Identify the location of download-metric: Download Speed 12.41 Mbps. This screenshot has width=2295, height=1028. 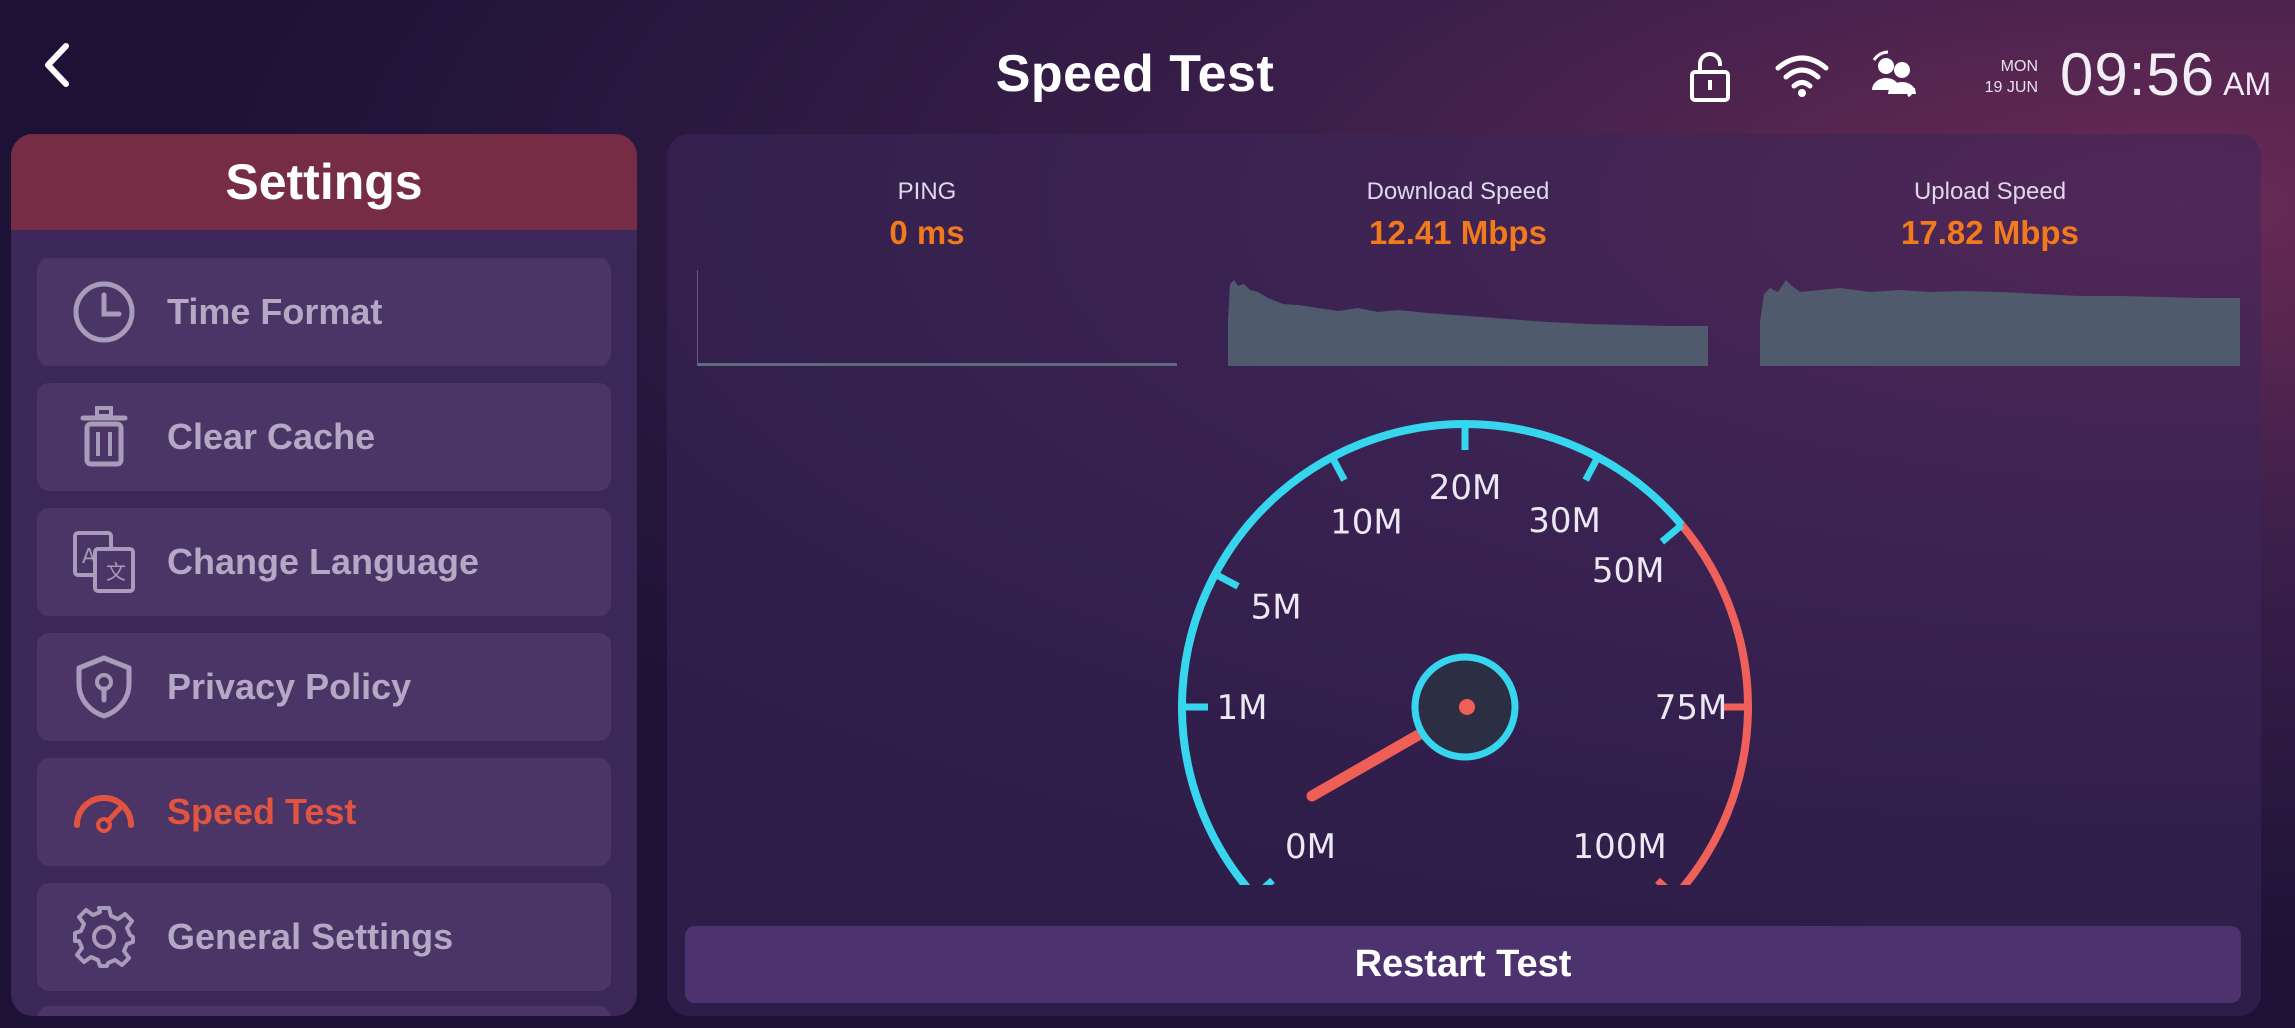
(1458, 215).